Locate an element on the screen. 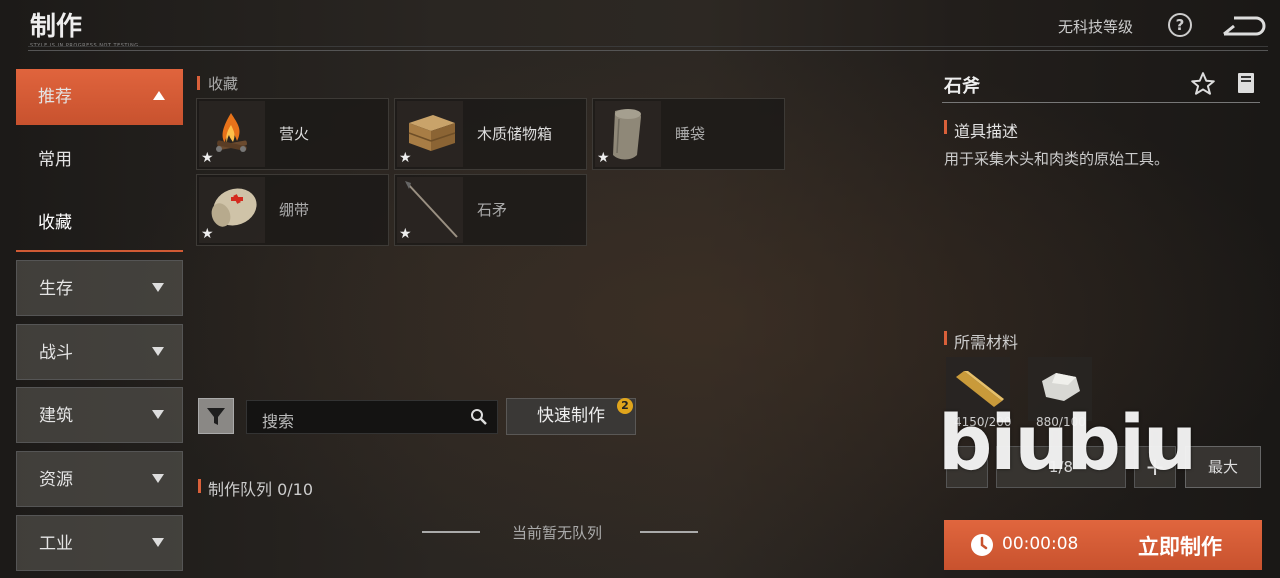 The width and height of the screenshot is (1280, 578). search-placeholder: 搜索 is located at coordinates (278, 421).